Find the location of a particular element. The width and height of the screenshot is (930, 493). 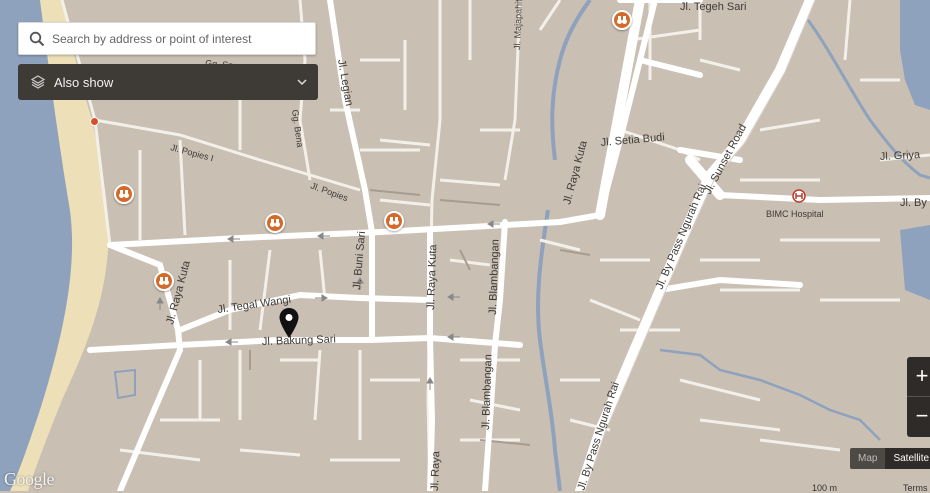

search-icon is located at coordinates (37, 39).